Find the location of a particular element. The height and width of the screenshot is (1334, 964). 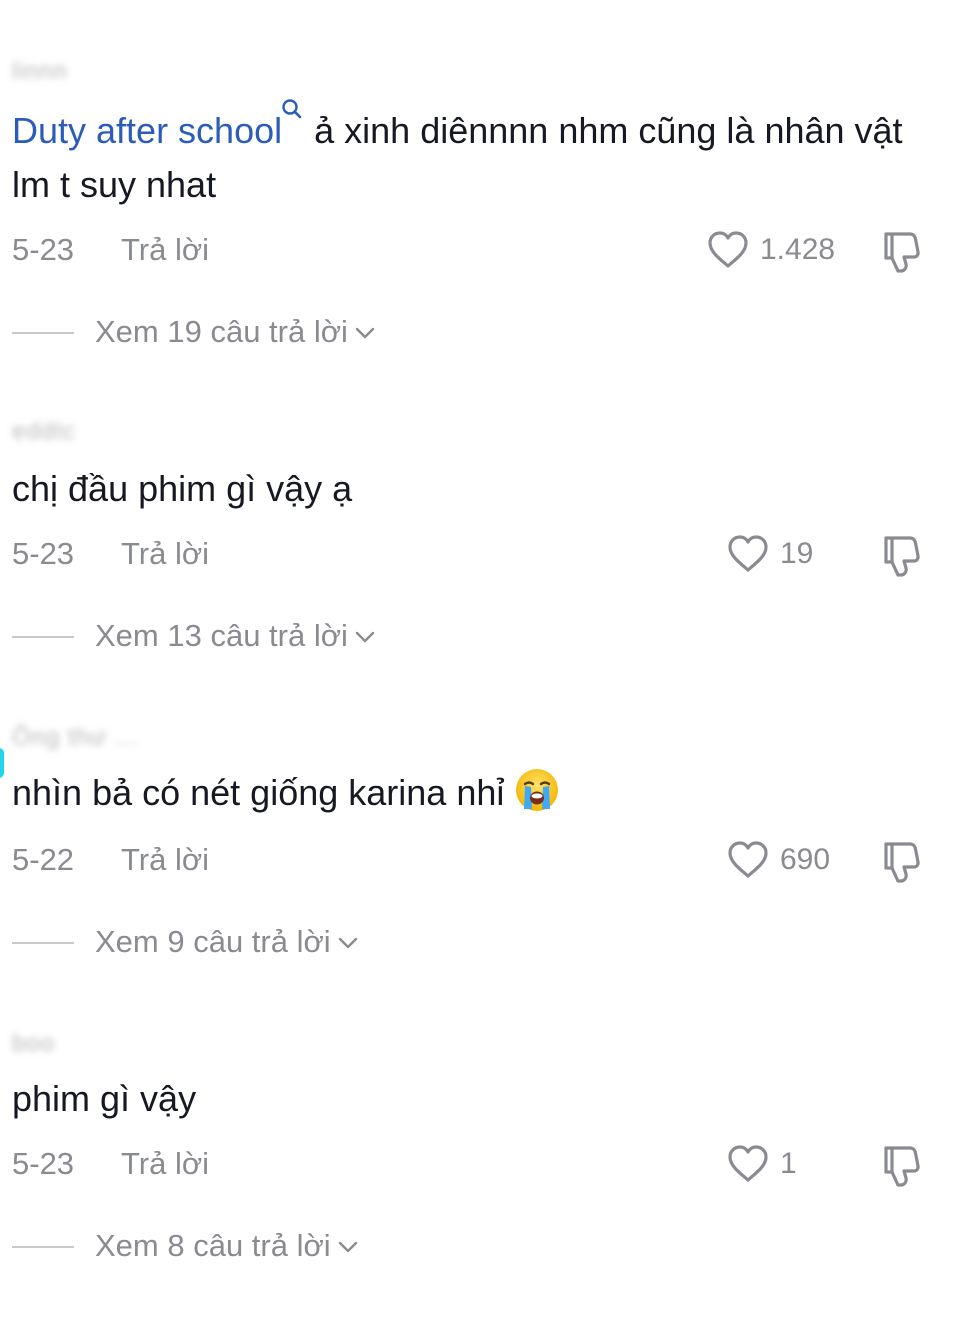

comment-meta: 5-23 Trả lời 19 is located at coordinates (482, 554).